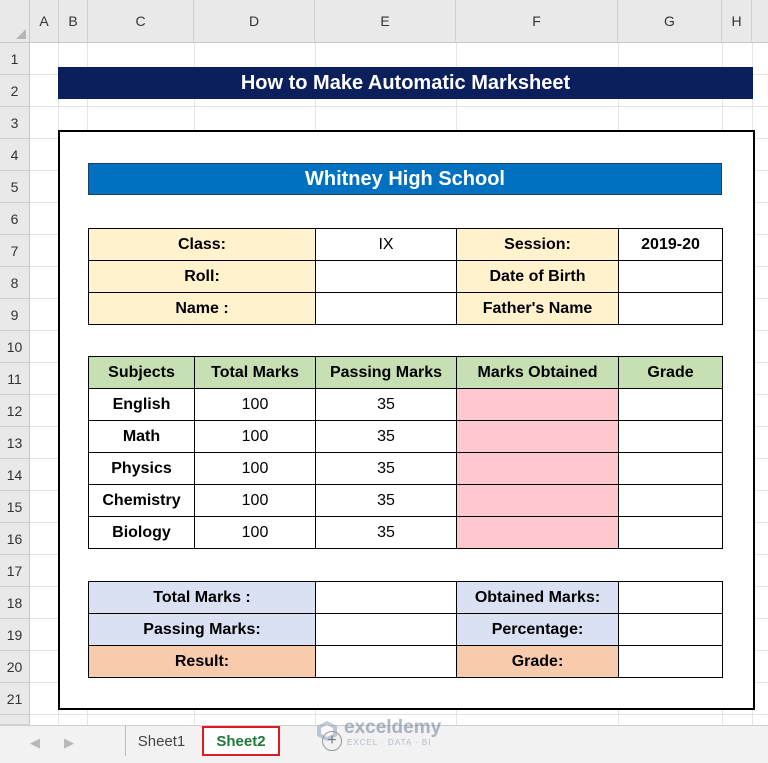 Image resolution: width=768 pixels, height=763 pixels. I want to click on table-row: Class: IX Session: 2019-20, so click(405, 244).